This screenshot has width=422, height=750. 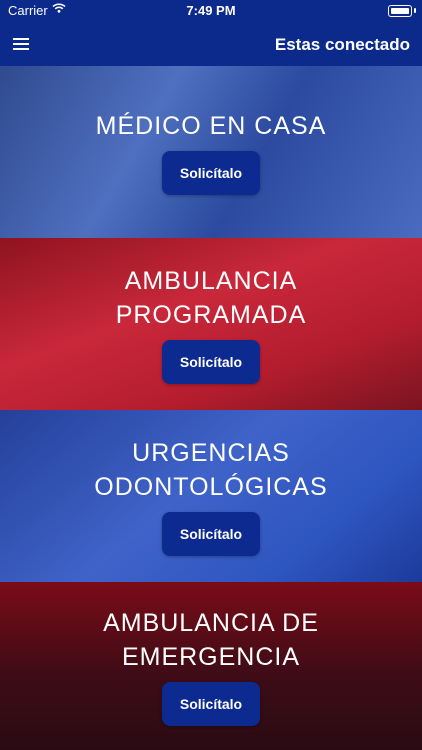 I want to click on card-title: AMBULANCIA DE EMERGENCIA, so click(x=211, y=640).